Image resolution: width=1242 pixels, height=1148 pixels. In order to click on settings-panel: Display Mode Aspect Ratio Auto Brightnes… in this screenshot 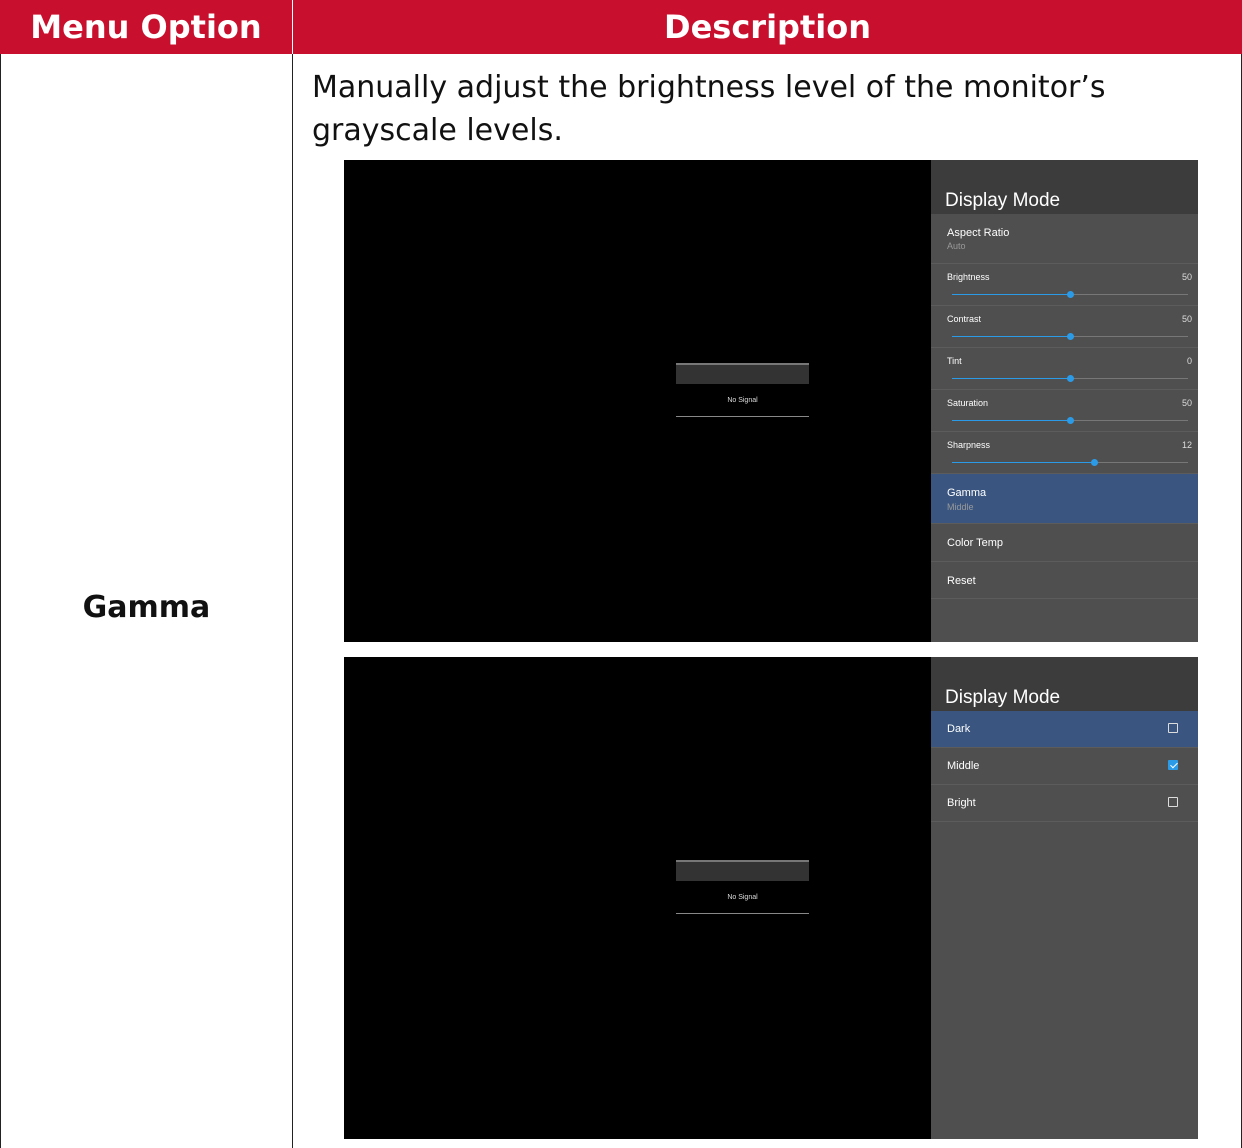, I will do `click(1064, 401)`.